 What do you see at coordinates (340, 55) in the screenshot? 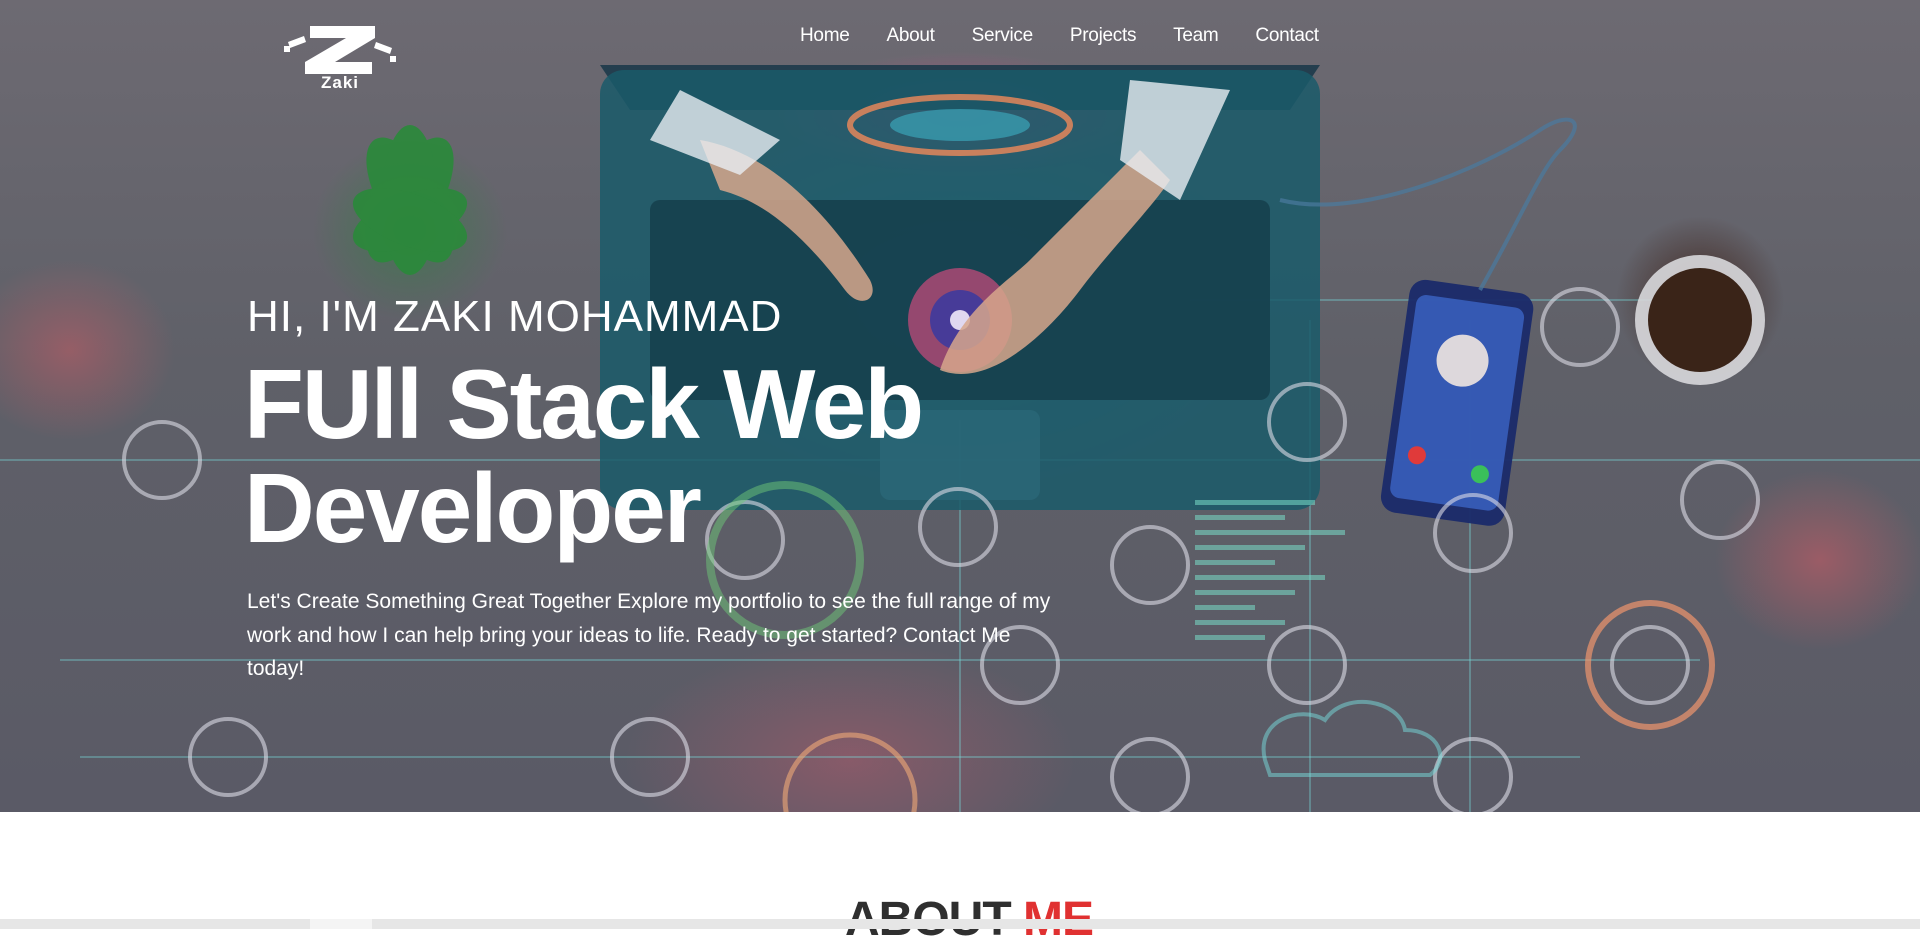
I see `zaki-logo-icon: Zaki` at bounding box center [340, 55].